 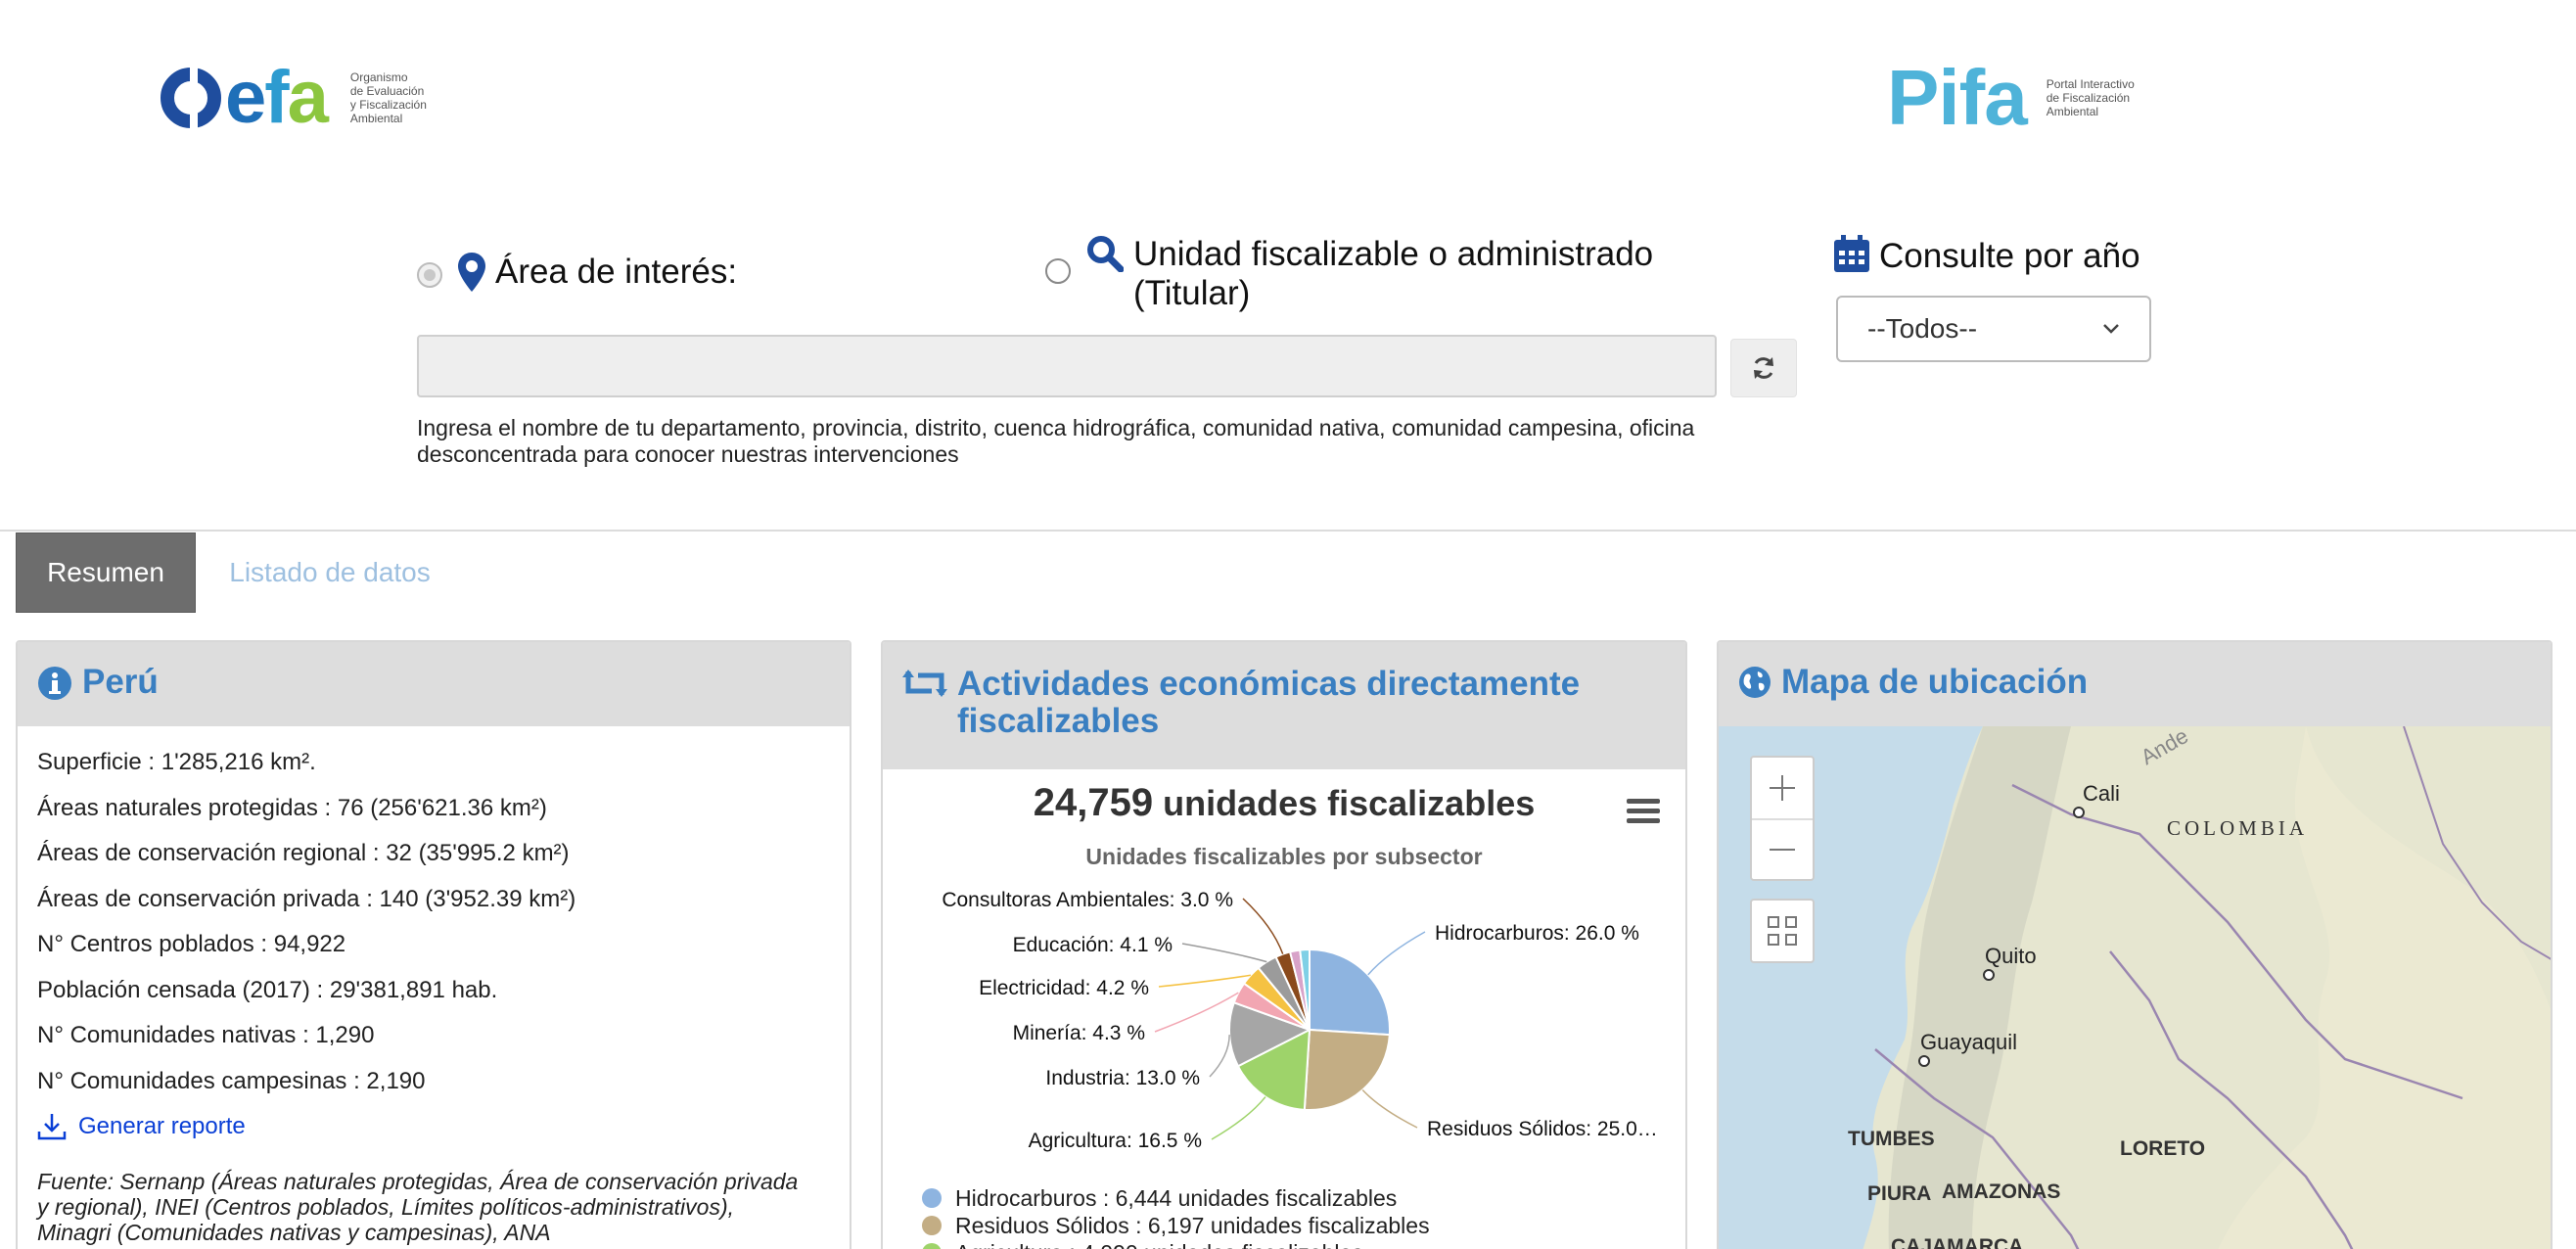 What do you see at coordinates (1115, 1141) in the screenshot?
I see `pie-label-agricultura: Agricultura: 16.5 %` at bounding box center [1115, 1141].